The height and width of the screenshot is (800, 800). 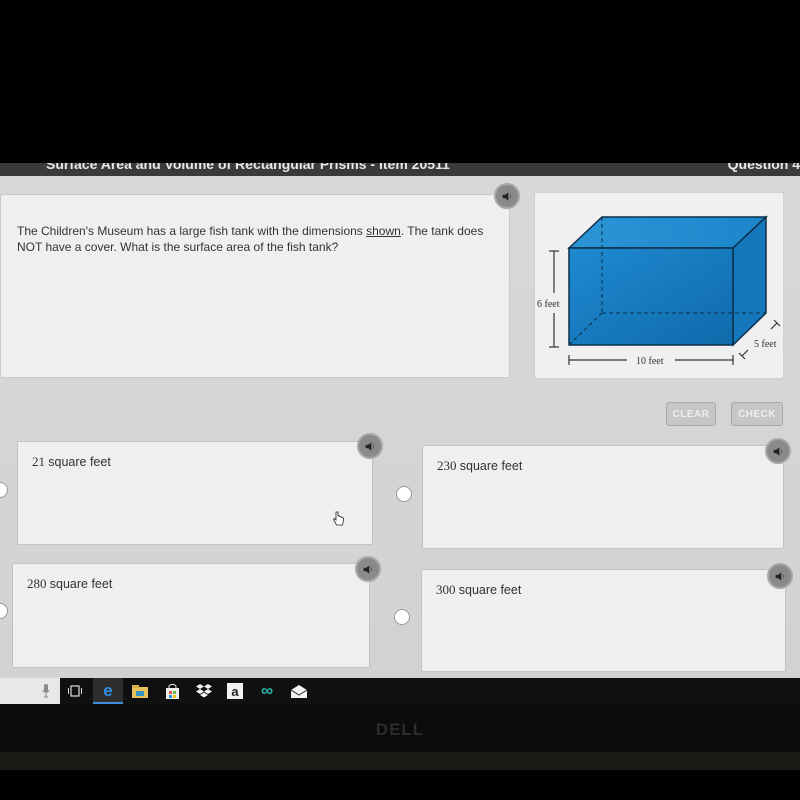 I want to click on taskbar: e a ∞, so click(x=400, y=691).